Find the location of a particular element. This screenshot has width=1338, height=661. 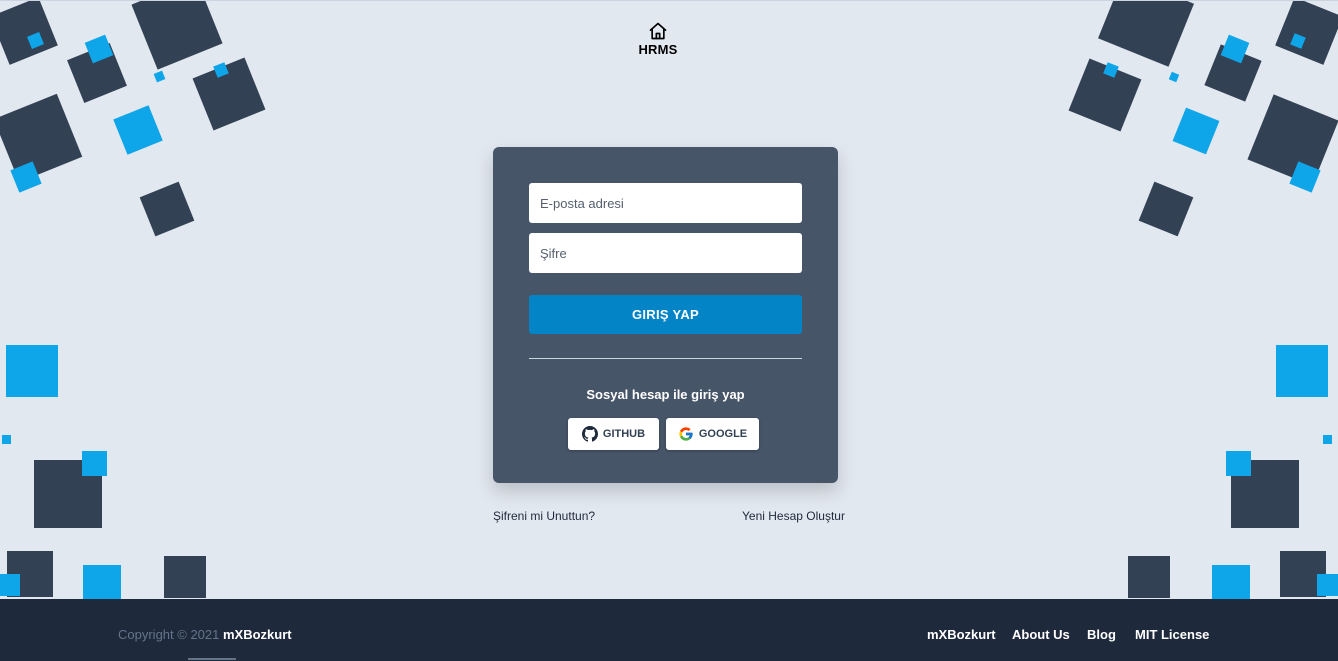

forgot-password-link: Şifreni mi Unuttun? is located at coordinates (544, 516).